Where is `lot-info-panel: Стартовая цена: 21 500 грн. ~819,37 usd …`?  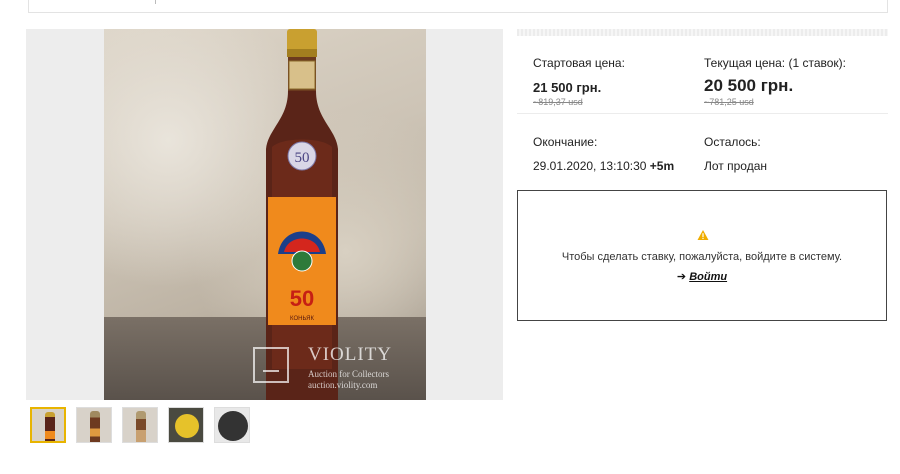 lot-info-panel: Стартовая цена: 21 500 грн. ~819,37 usd … is located at coordinates (702, 109).